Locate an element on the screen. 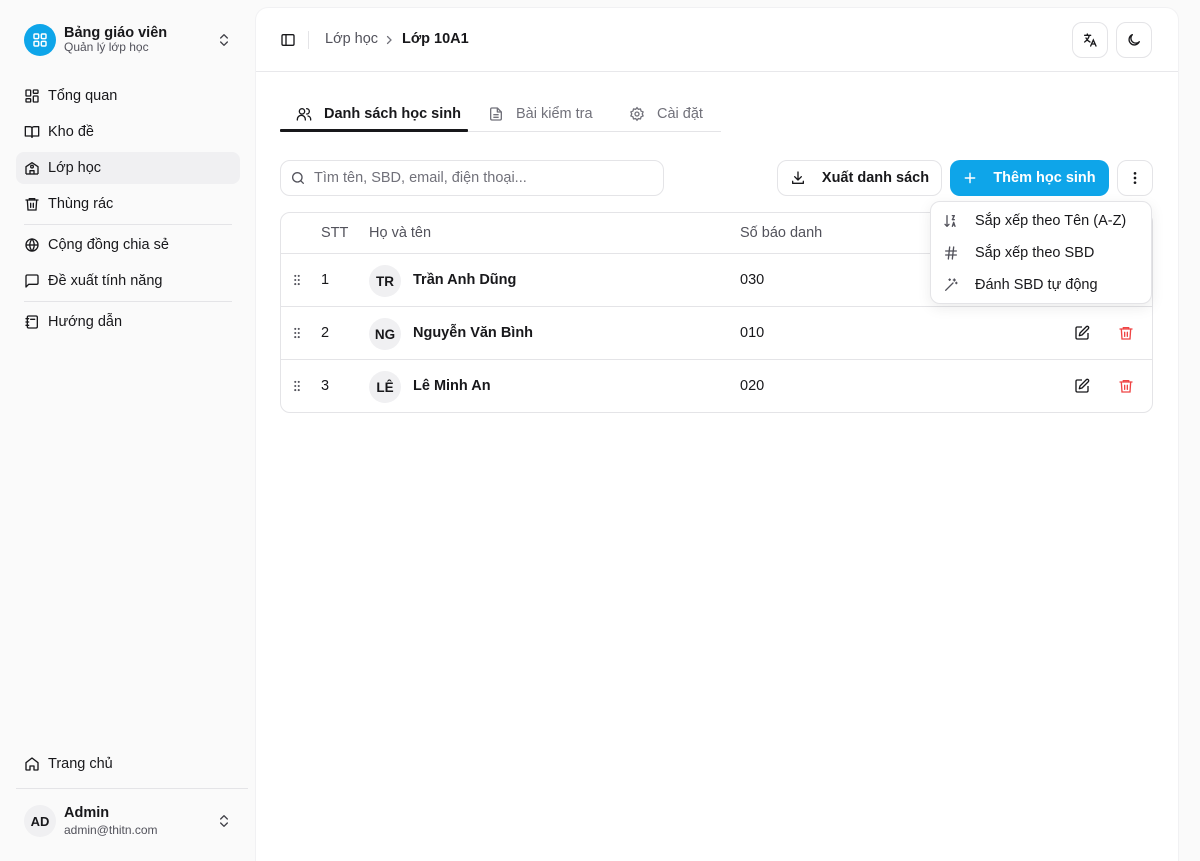 The image size is (1200, 861). sidebar-item-label: Lớp học is located at coordinates (75, 168).